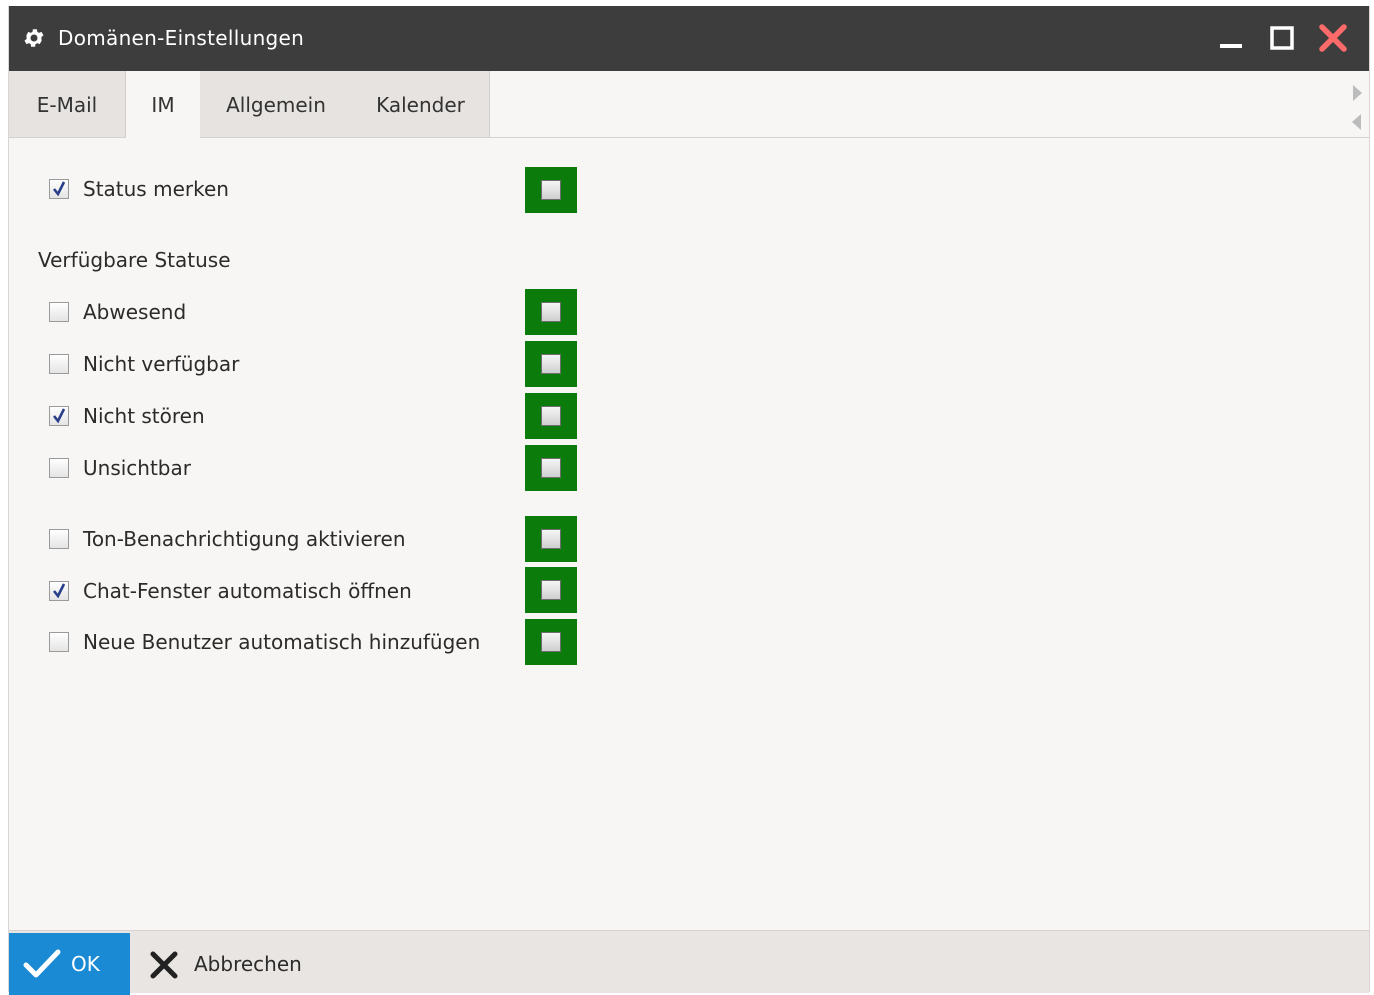 This screenshot has height=995, width=1374. Describe the element at coordinates (156, 189) in the screenshot. I see `status-merken-label: Status merken` at that location.